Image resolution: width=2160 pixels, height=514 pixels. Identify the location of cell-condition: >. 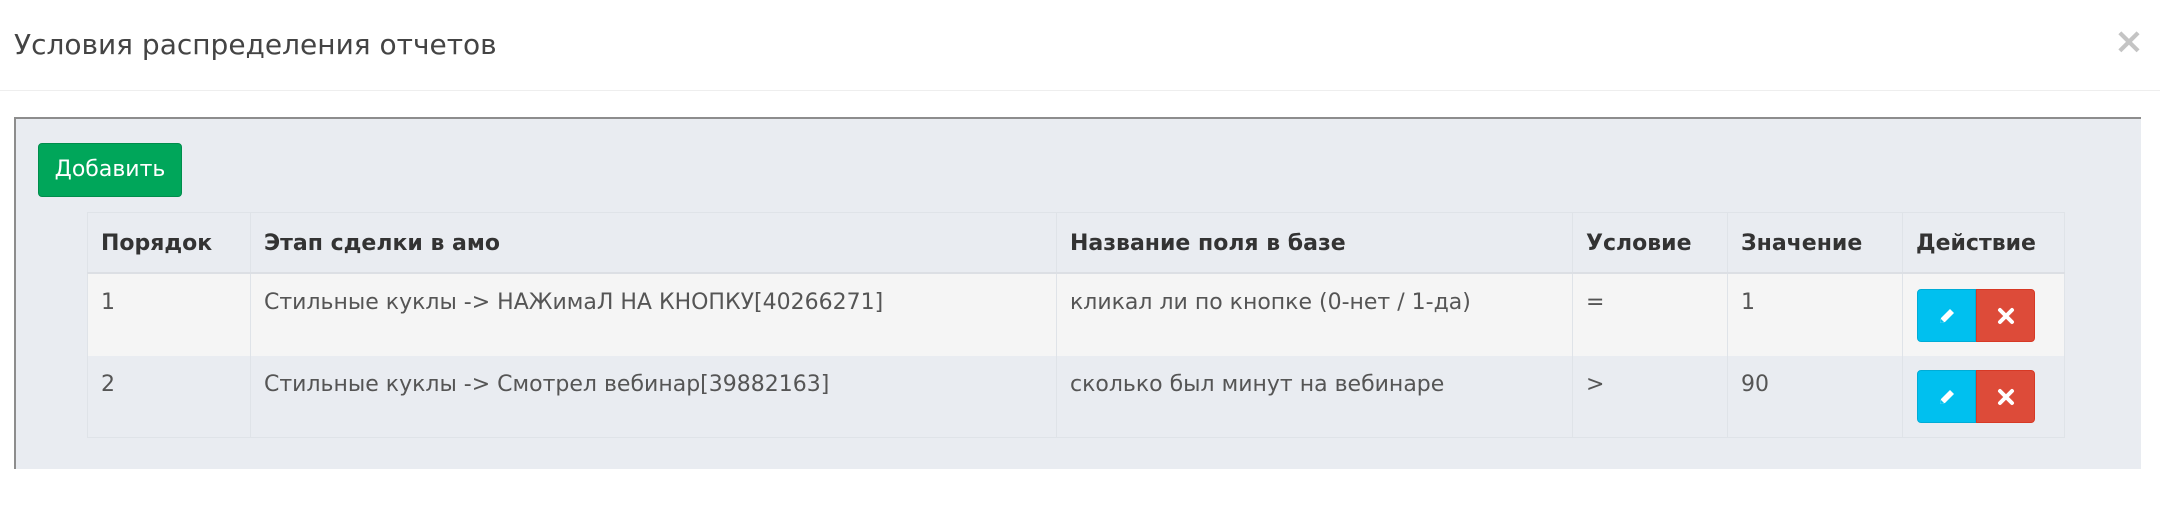
(1649, 396).